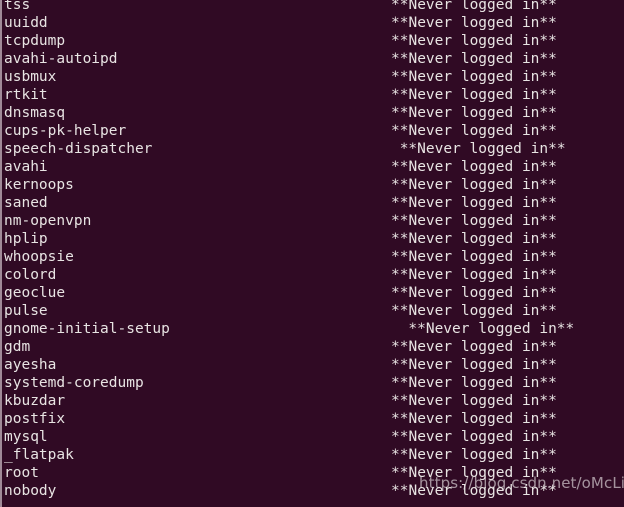 This screenshot has width=624, height=507. Describe the element at coordinates (30, 365) in the screenshot. I see `username-cell: ayesha` at that location.